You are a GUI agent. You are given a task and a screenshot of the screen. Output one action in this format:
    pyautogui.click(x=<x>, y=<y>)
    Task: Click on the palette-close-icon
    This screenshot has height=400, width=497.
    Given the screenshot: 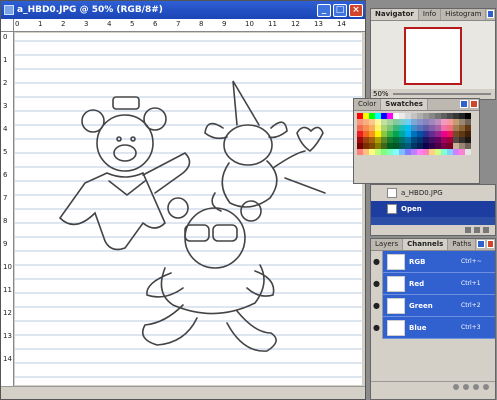 What is the action you would take?
    pyautogui.click(x=474, y=104)
    